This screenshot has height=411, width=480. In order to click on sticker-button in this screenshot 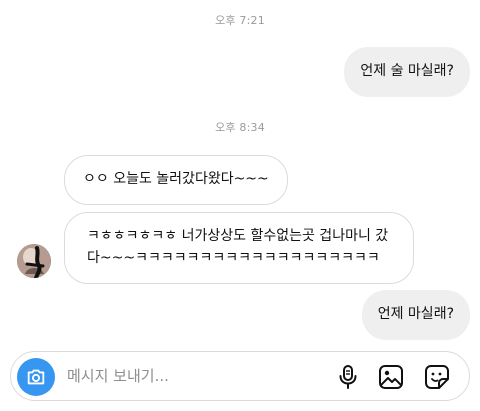, I will do `click(437, 377)`.